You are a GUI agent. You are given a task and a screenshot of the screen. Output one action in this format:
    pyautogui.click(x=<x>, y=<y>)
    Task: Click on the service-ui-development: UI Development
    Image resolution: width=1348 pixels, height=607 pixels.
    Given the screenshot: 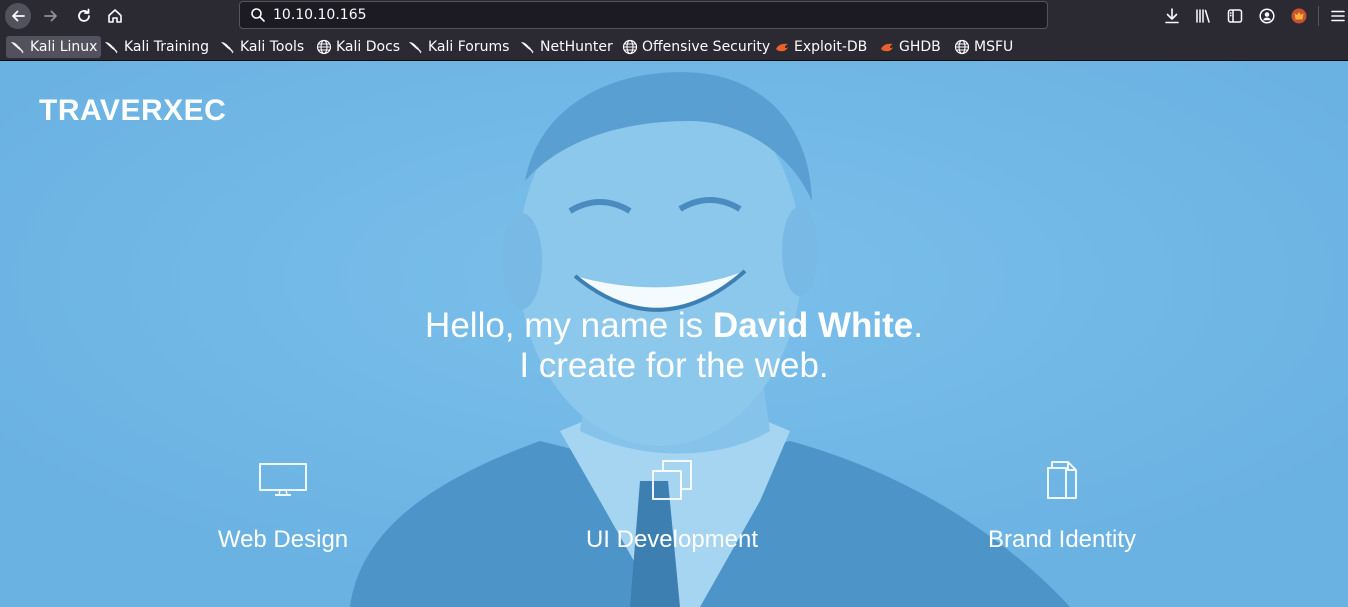 What is the action you would take?
    pyautogui.click(x=672, y=506)
    